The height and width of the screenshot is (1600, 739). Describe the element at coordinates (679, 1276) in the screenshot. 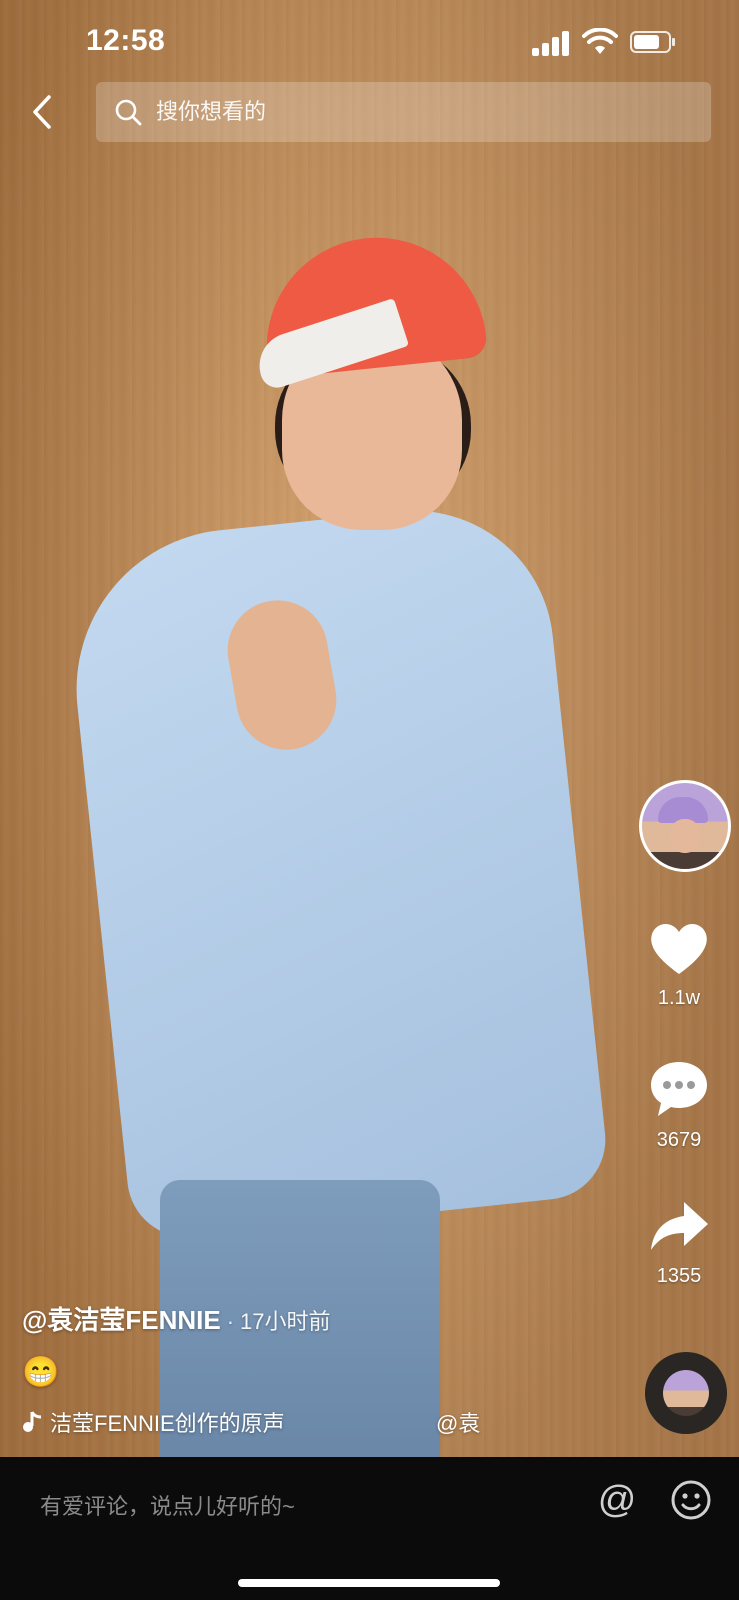

I see `share-count: 1355` at that location.